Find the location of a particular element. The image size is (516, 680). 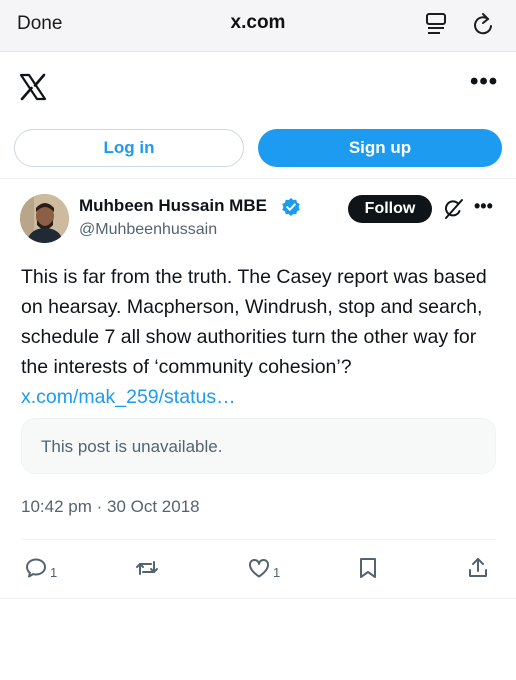

bookmark-icon is located at coordinates (368, 570).